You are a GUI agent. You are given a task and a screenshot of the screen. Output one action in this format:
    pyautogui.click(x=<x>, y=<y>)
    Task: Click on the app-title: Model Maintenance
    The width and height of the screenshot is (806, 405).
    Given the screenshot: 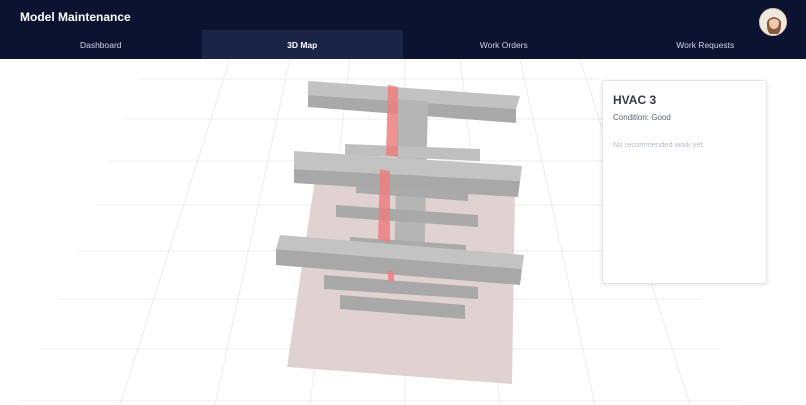 What is the action you would take?
    pyautogui.click(x=75, y=17)
    